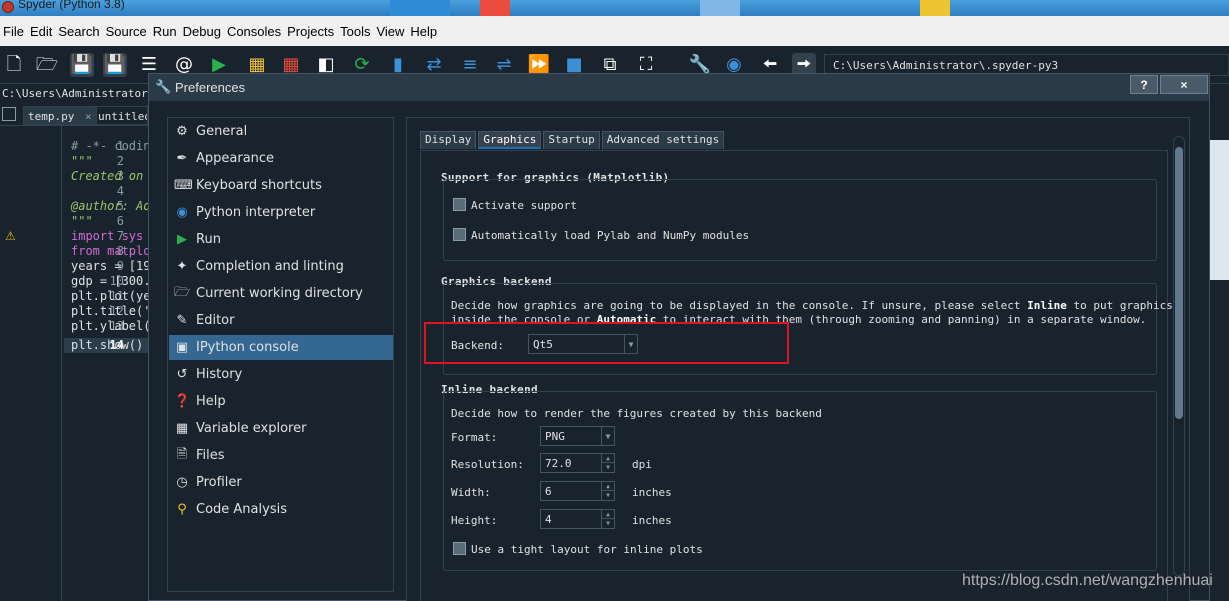 The image size is (1229, 601). Describe the element at coordinates (123, 116) in the screenshot. I see `editor-tab-label: untitled` at that location.